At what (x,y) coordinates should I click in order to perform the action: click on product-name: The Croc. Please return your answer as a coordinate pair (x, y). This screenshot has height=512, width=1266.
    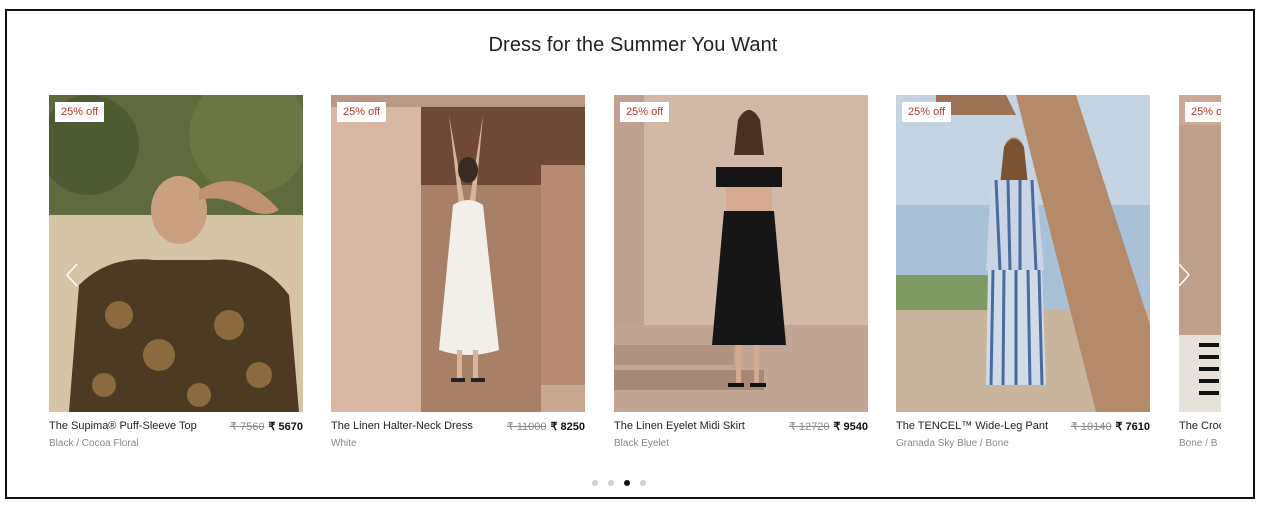
    Looking at the image, I should click on (1200, 426).